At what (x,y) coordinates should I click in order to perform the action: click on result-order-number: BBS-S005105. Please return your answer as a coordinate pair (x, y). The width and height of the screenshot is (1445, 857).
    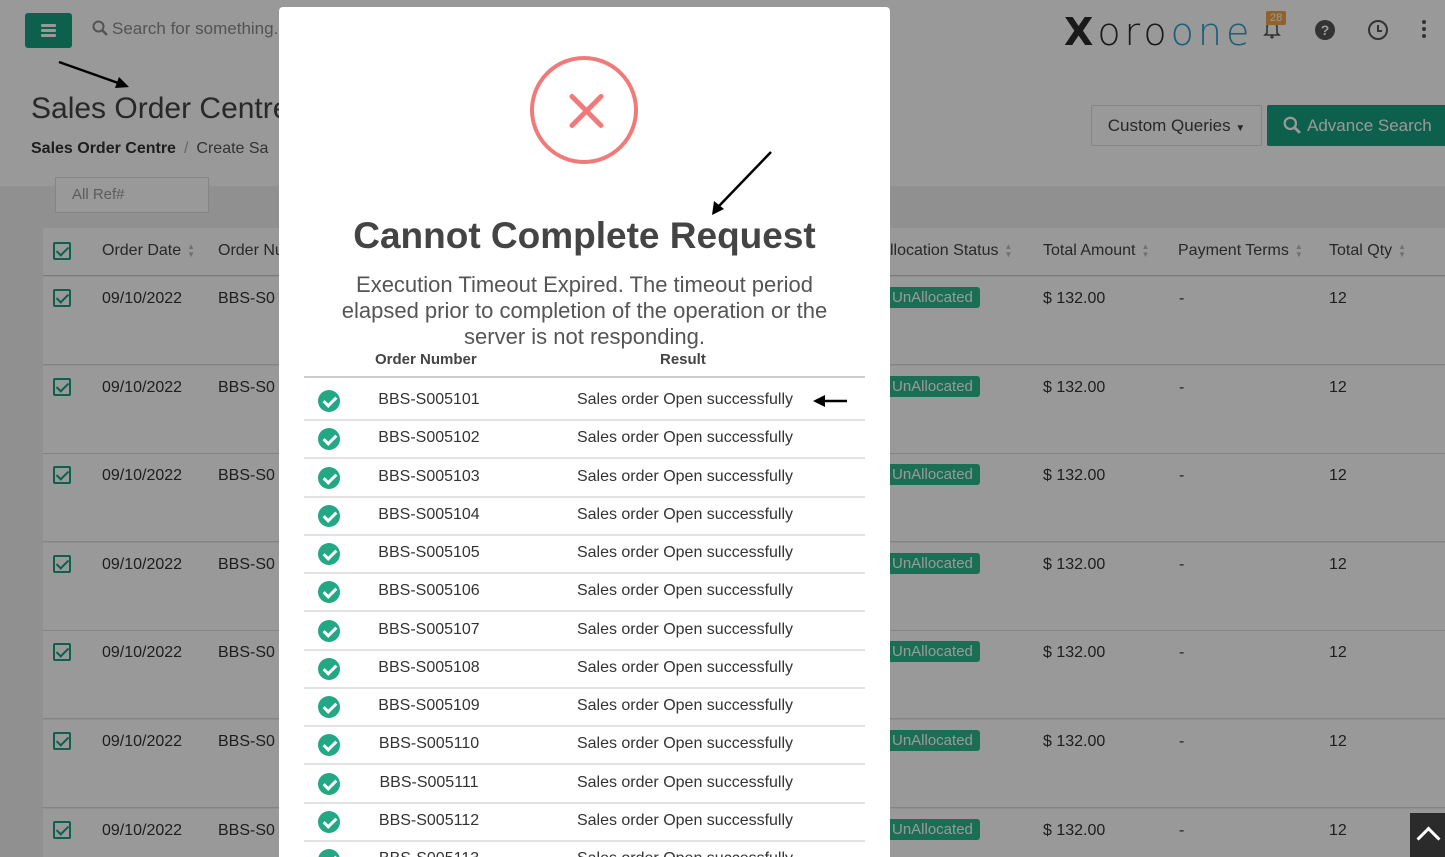
    Looking at the image, I should click on (429, 552).